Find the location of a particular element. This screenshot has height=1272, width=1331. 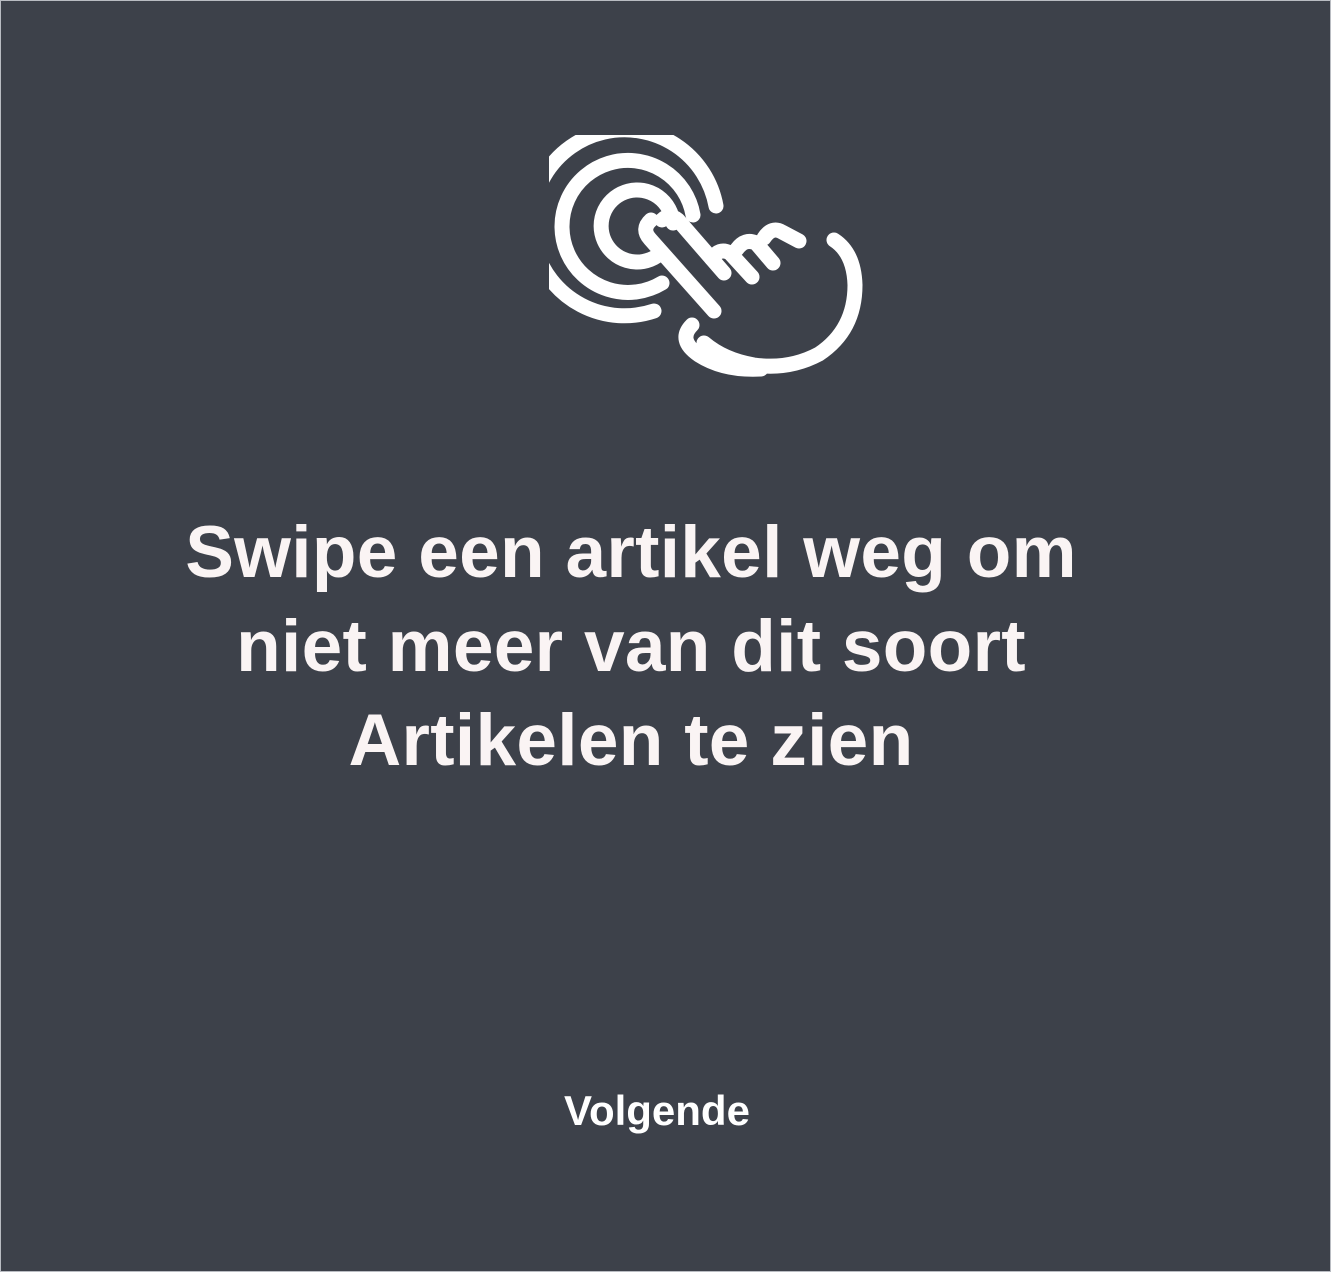

tap-gesture-icon is located at coordinates (713, 260).